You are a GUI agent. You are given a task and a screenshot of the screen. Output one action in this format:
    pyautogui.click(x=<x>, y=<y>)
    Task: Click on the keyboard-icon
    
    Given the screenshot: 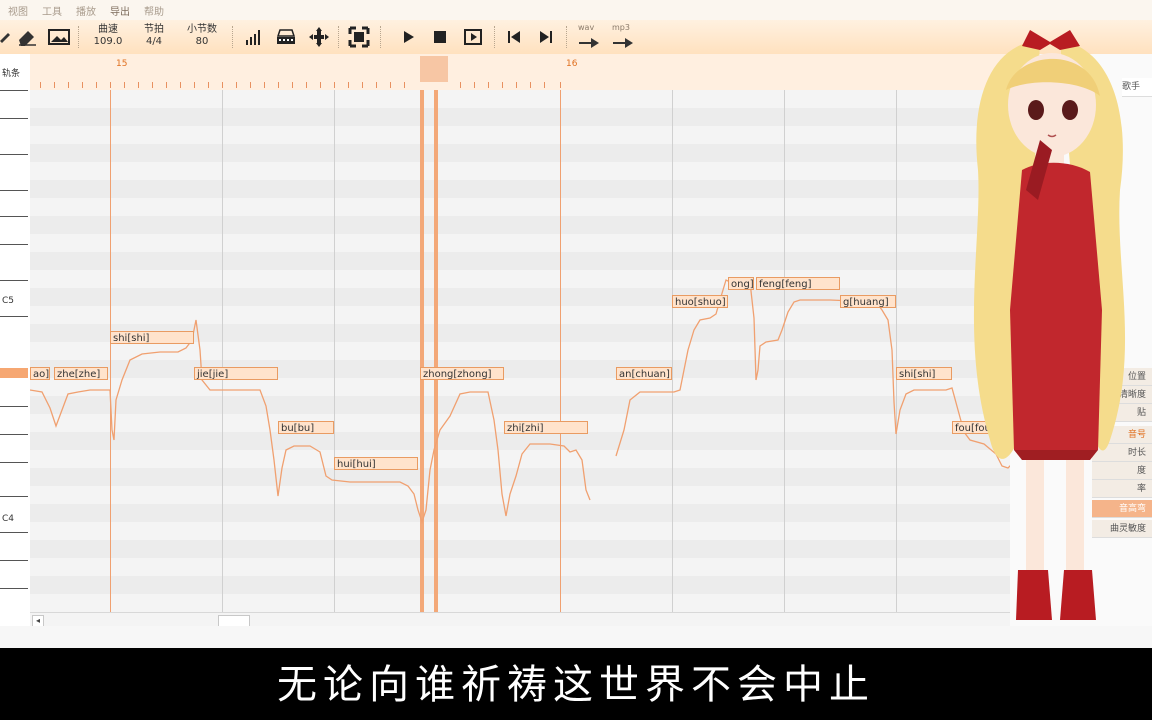 What is the action you would take?
    pyautogui.click(x=286, y=37)
    